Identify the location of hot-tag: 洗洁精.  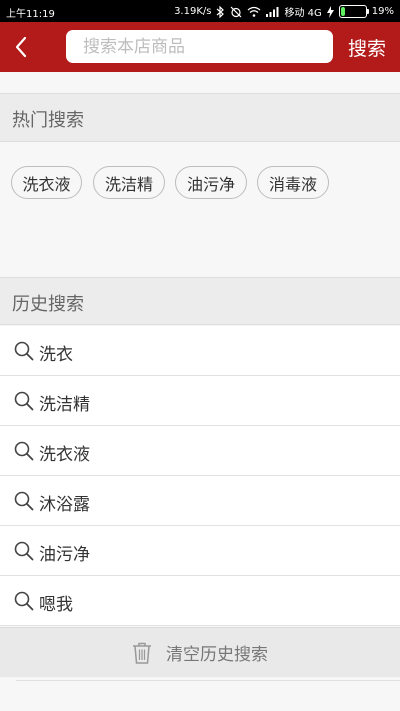
(129, 182).